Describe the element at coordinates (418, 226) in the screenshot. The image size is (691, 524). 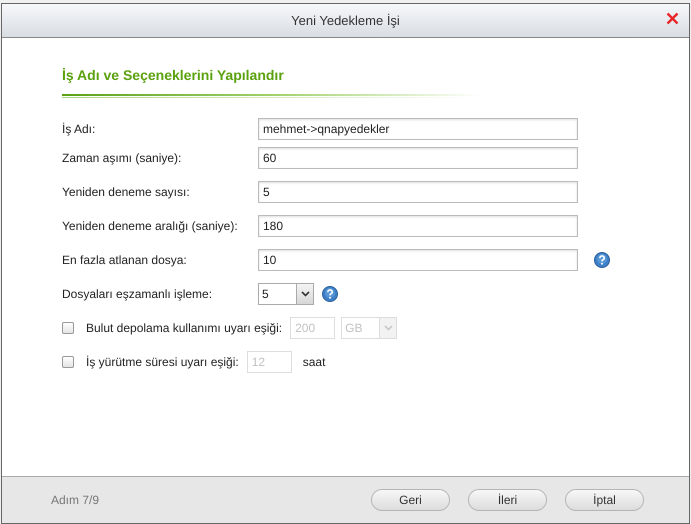
I see `input-field: 180` at that location.